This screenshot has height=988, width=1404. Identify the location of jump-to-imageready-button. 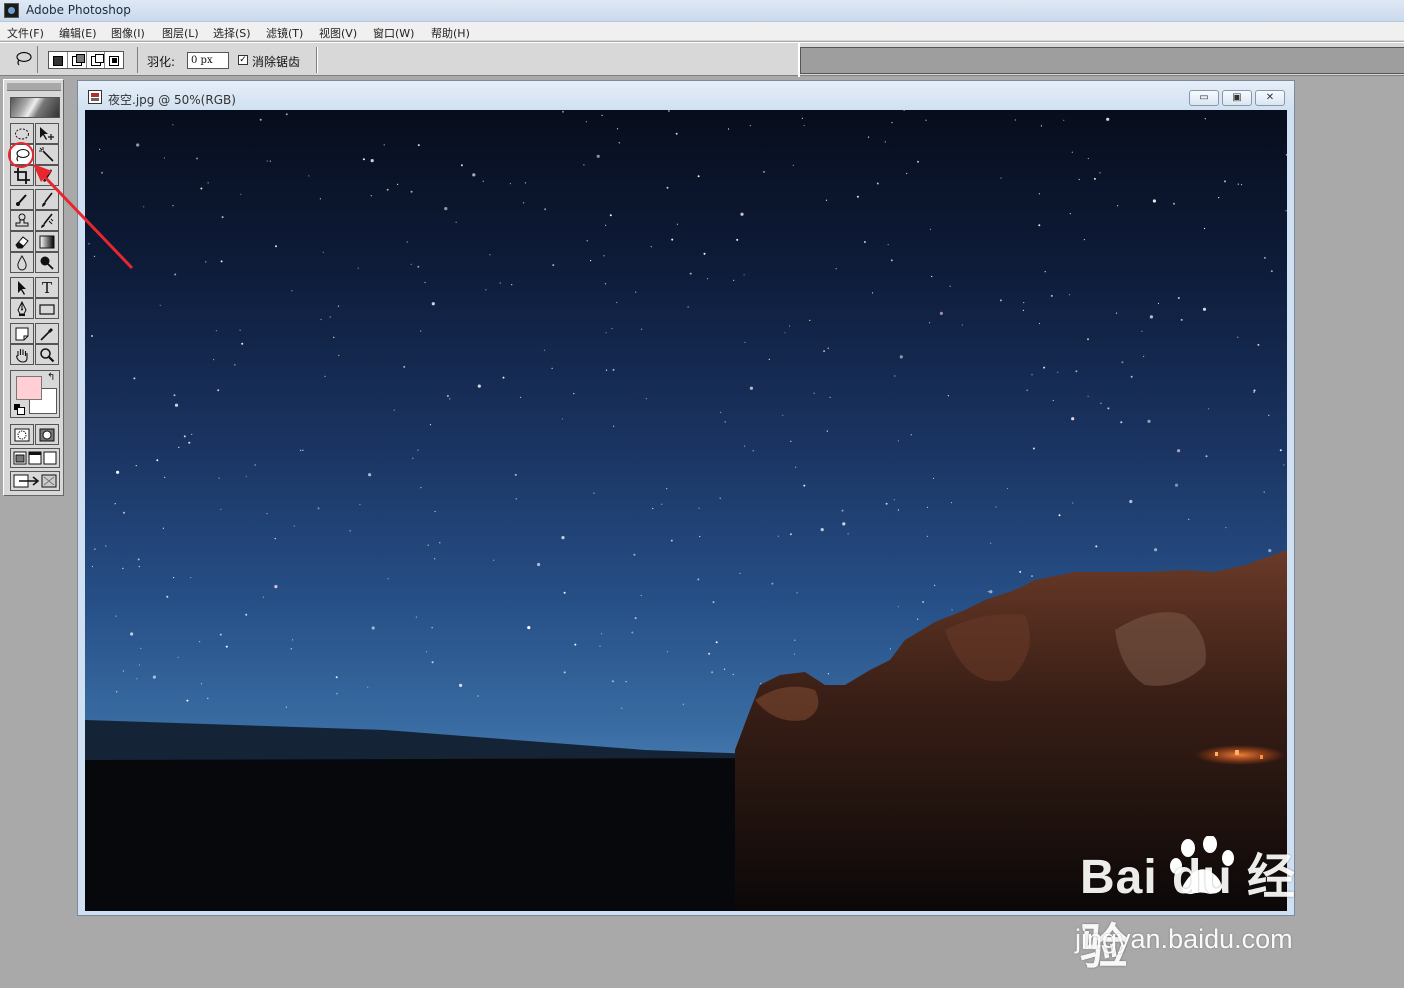
(35, 481).